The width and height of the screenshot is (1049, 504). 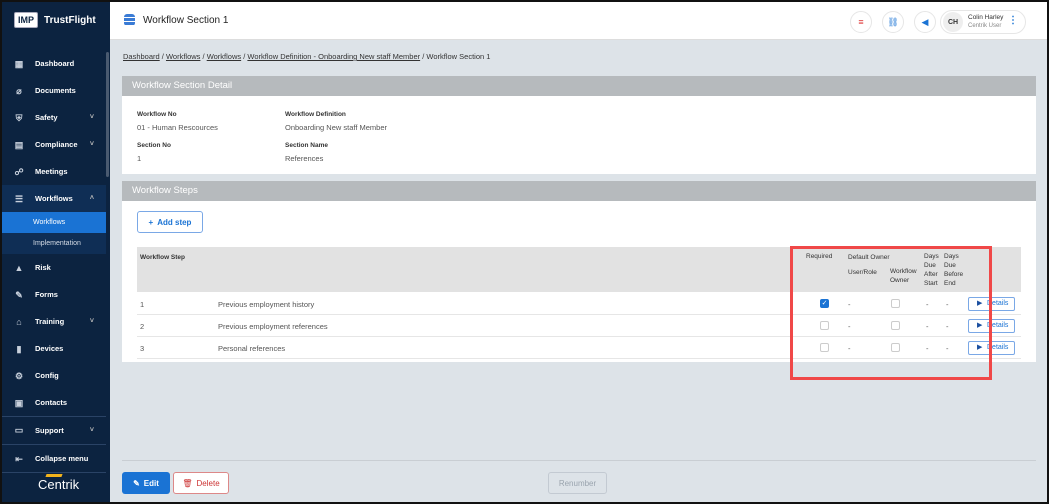 What do you see at coordinates (925, 22) in the screenshot?
I see `megaphone-icon: ◀` at bounding box center [925, 22].